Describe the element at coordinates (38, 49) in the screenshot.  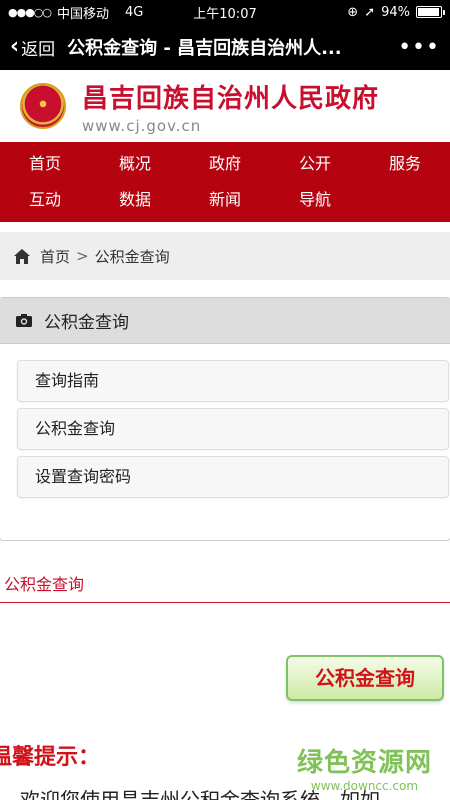
I see `back-label: 返回` at that location.